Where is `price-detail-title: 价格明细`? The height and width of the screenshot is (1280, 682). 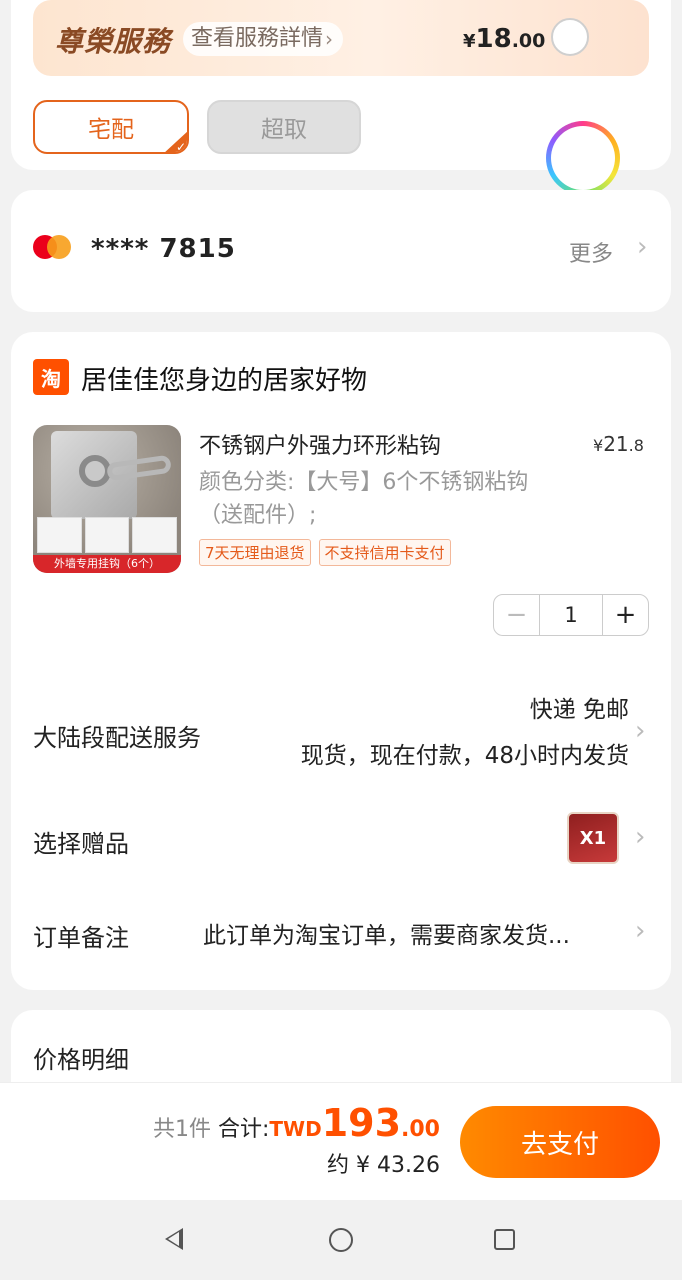 price-detail-title: 价格明细 is located at coordinates (81, 1060).